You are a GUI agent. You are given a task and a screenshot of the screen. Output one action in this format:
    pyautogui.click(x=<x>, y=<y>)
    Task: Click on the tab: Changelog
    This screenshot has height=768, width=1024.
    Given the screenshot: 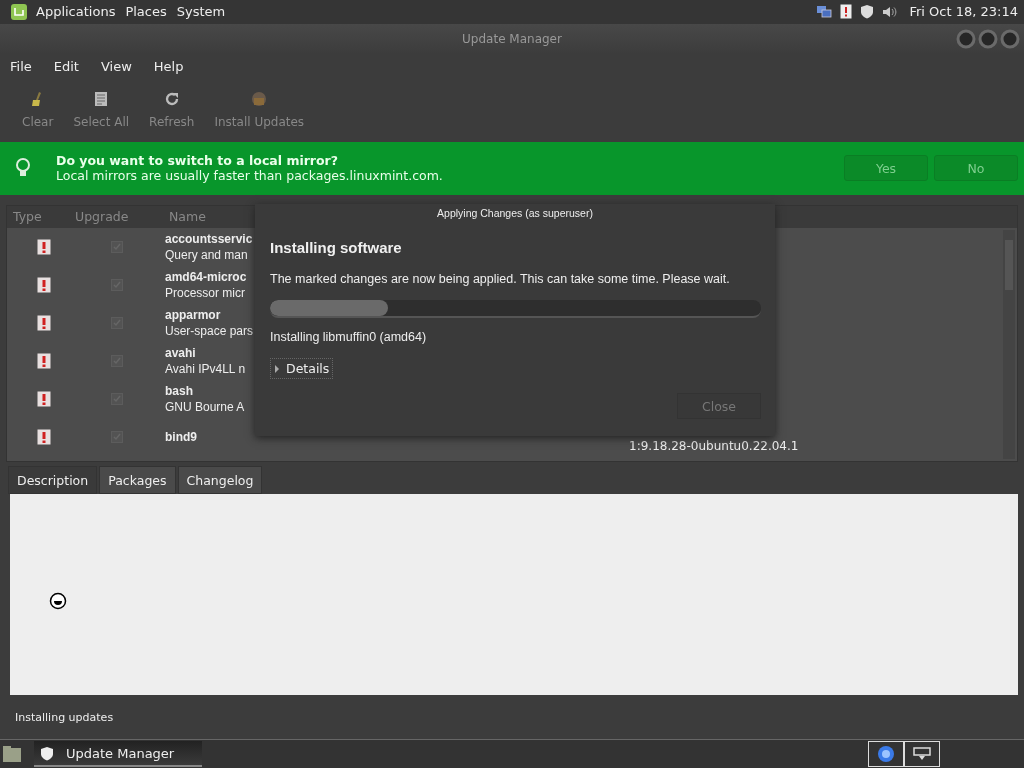 What is the action you would take?
    pyautogui.click(x=220, y=480)
    